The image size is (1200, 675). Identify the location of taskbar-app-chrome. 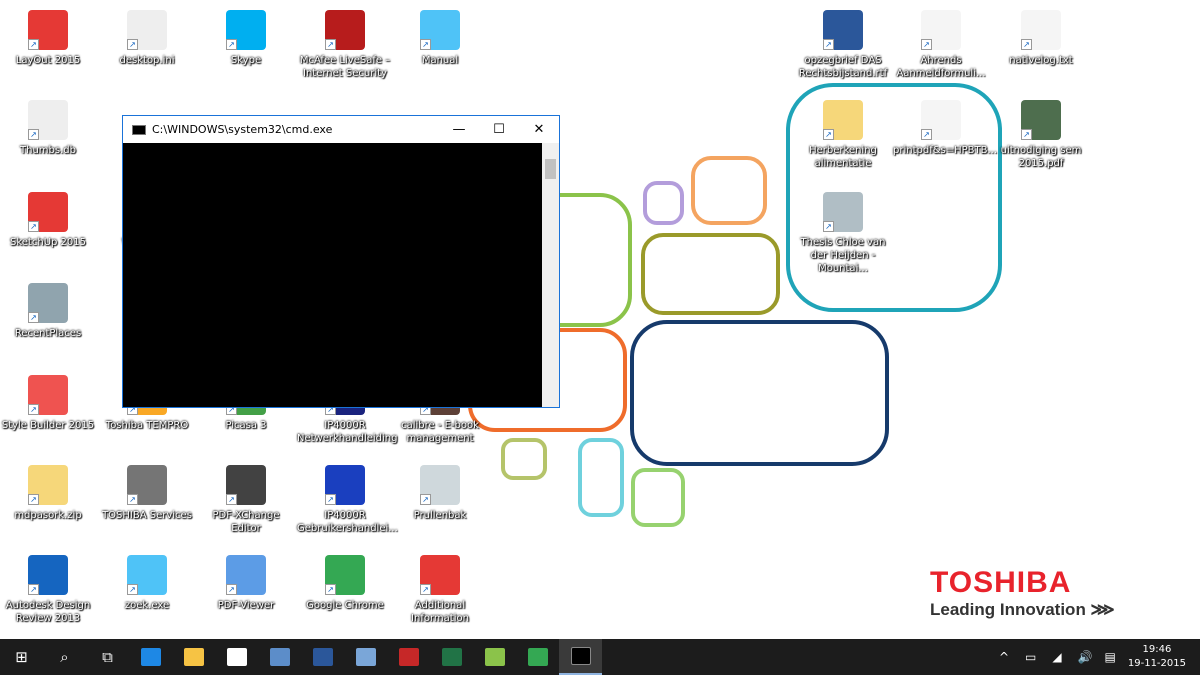
(537, 657).